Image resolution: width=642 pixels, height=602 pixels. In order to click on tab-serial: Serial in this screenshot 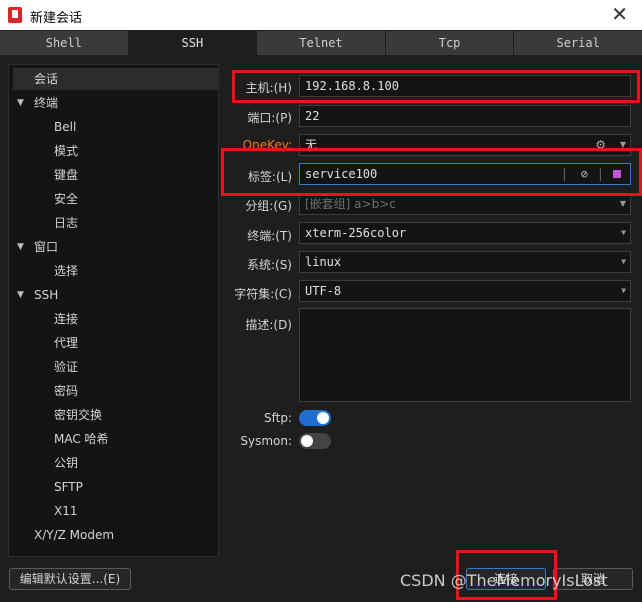, I will do `click(578, 43)`.